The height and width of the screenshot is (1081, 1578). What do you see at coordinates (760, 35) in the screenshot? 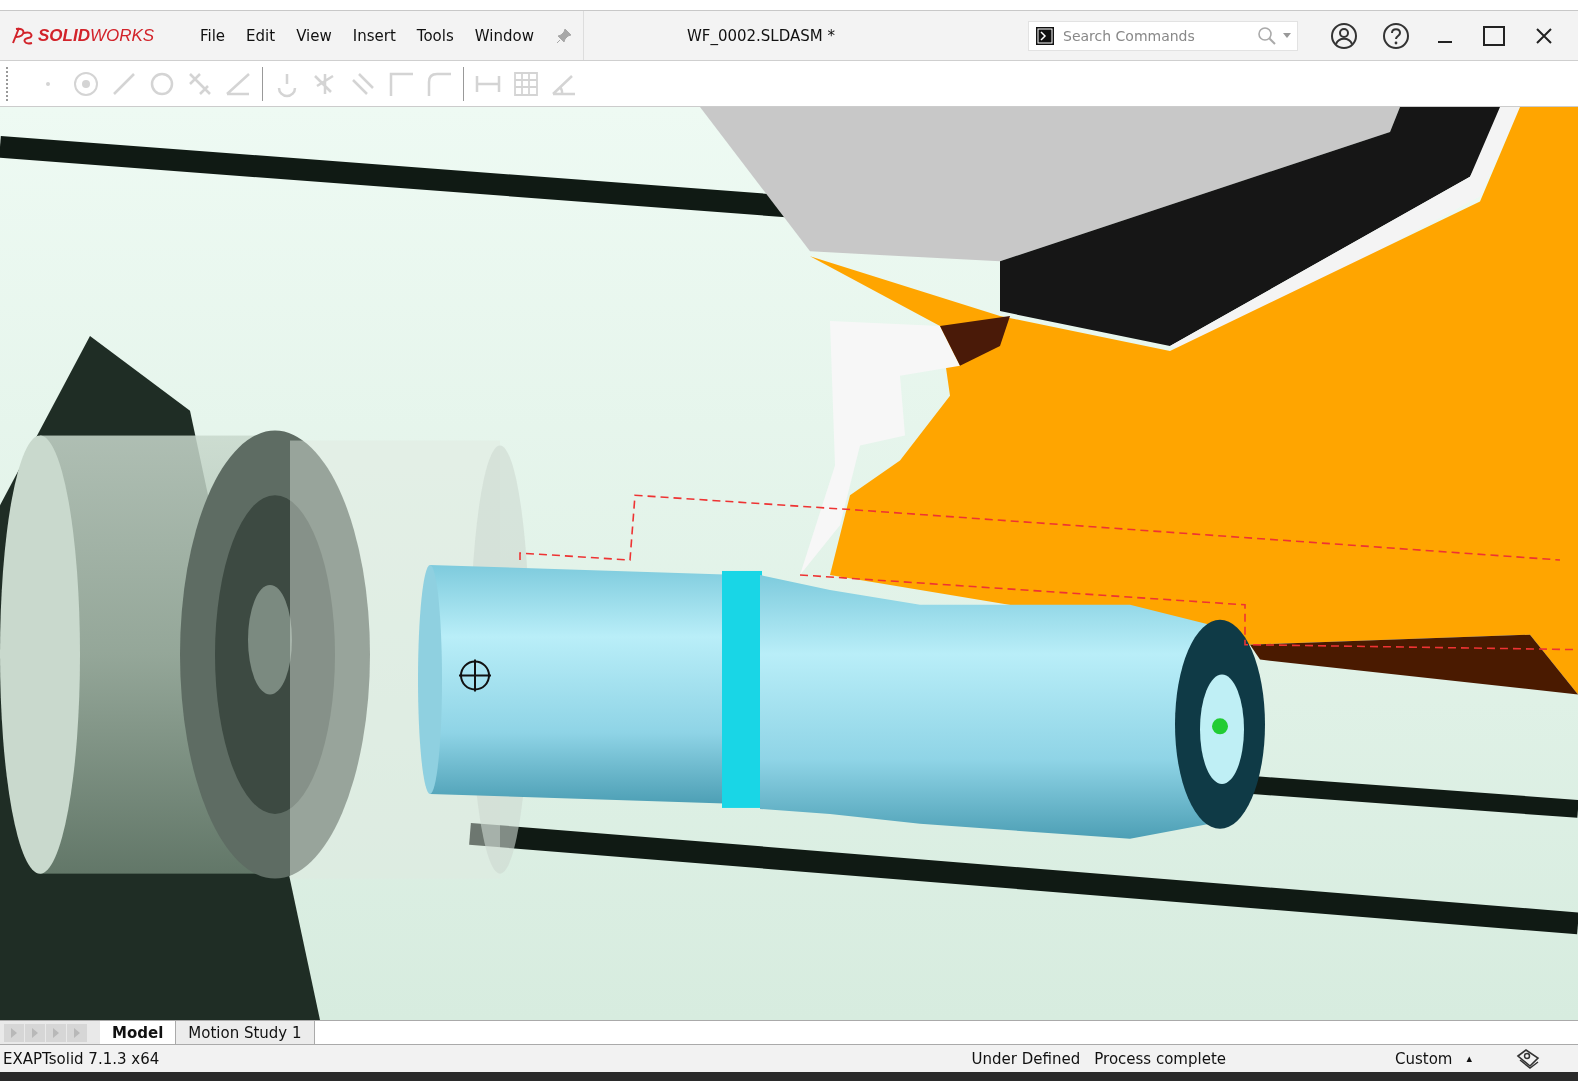
I see `window-title: WF_0002.SLDASM *` at bounding box center [760, 35].